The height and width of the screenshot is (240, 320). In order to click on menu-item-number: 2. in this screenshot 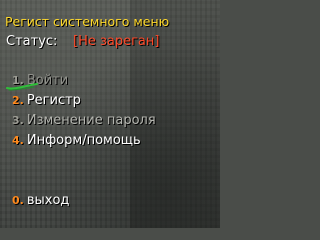, I will do `click(18, 100)`.